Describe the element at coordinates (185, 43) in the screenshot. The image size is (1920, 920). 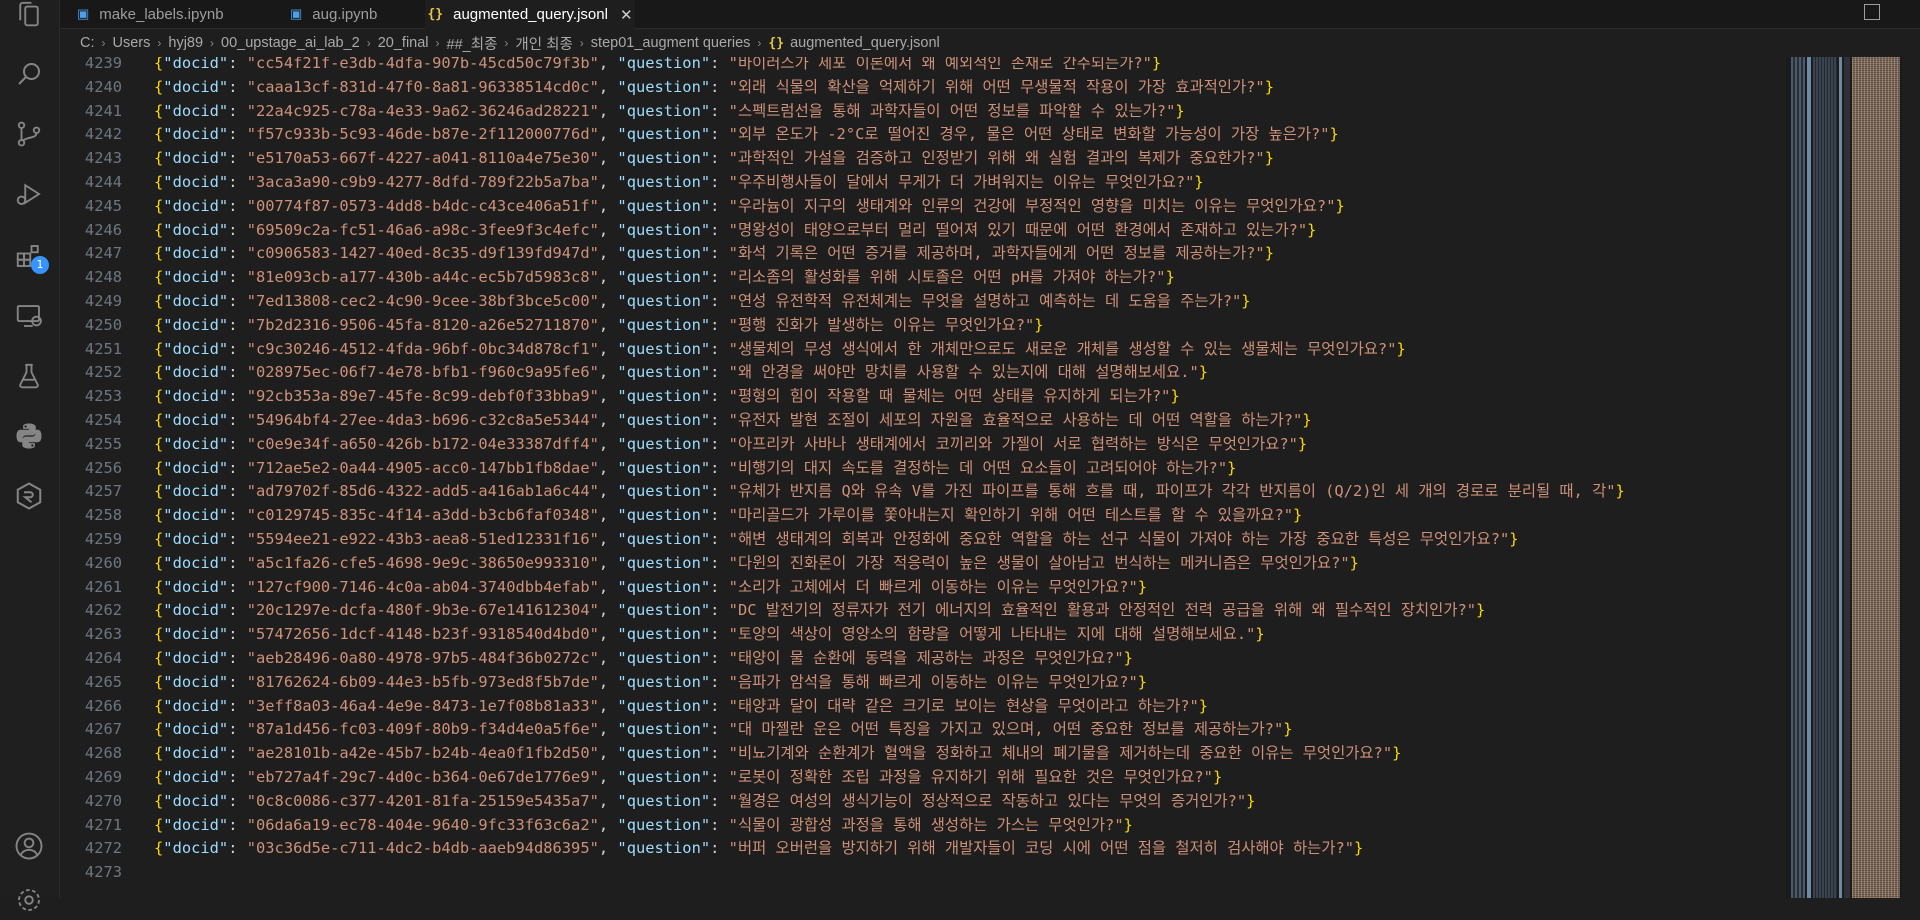
I see `breadcrumb-item: hyj89` at that location.